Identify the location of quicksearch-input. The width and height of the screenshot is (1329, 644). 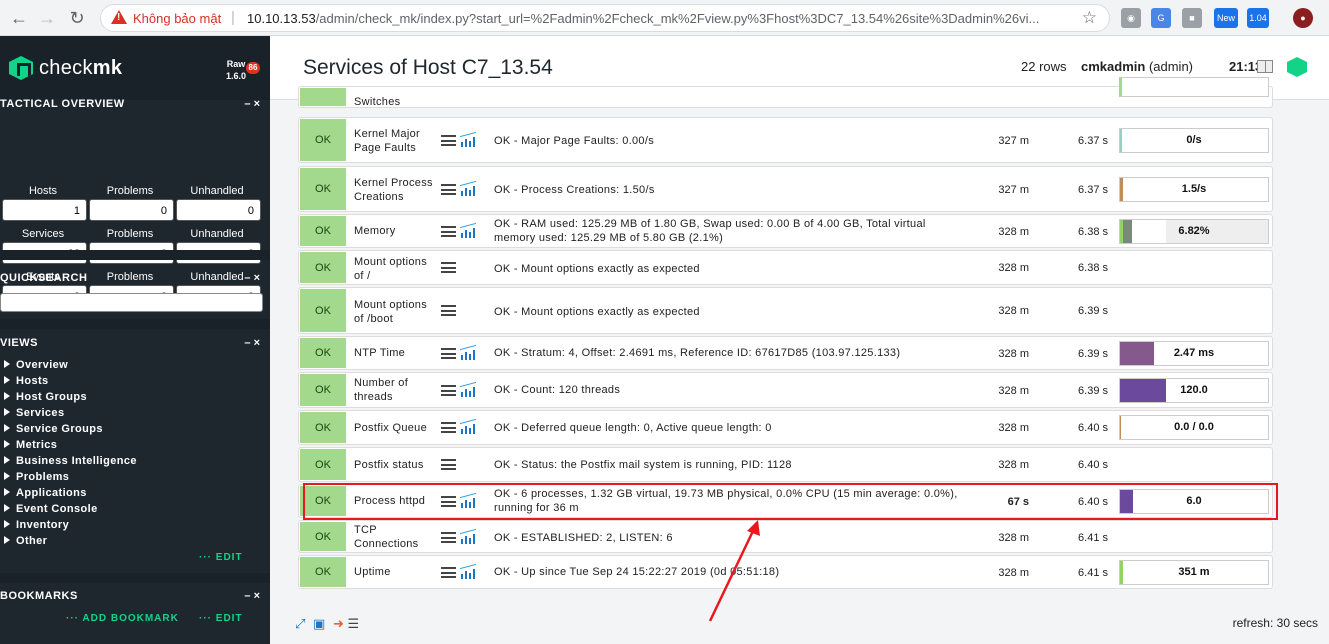
(131, 302).